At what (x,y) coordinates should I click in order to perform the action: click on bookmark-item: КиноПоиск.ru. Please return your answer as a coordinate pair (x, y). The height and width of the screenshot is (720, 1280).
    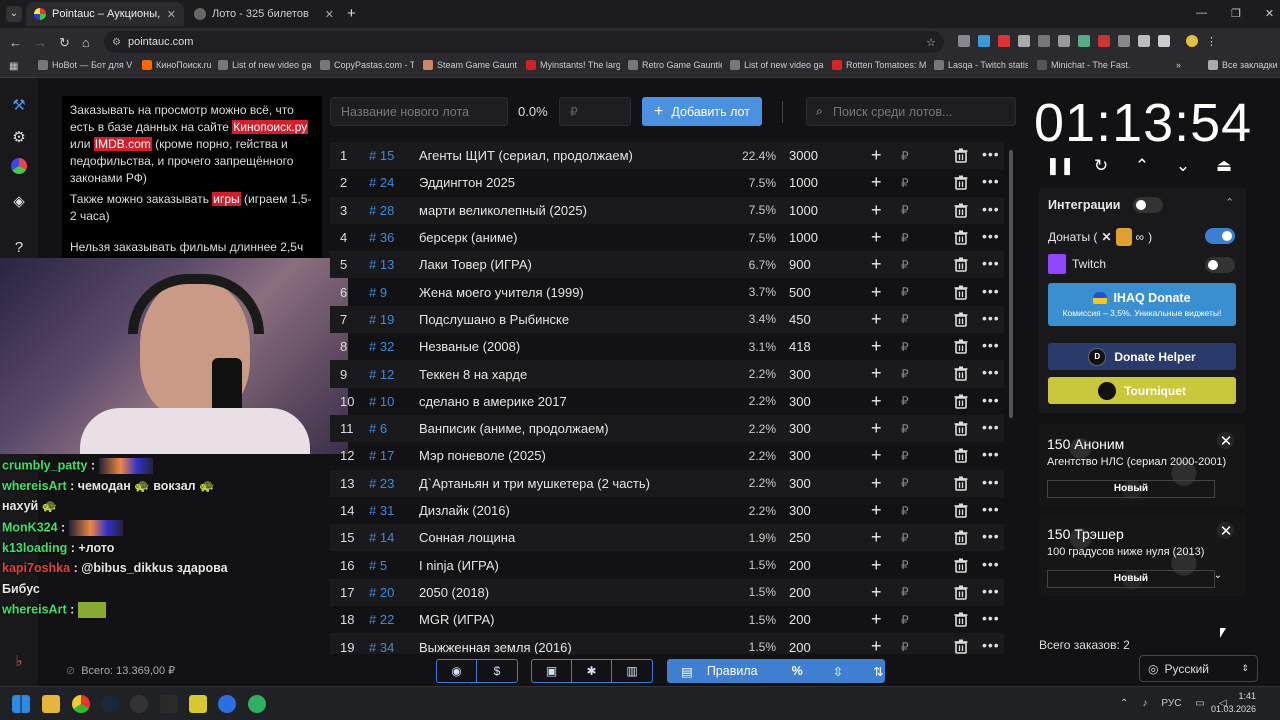
    Looking at the image, I should click on (177, 65).